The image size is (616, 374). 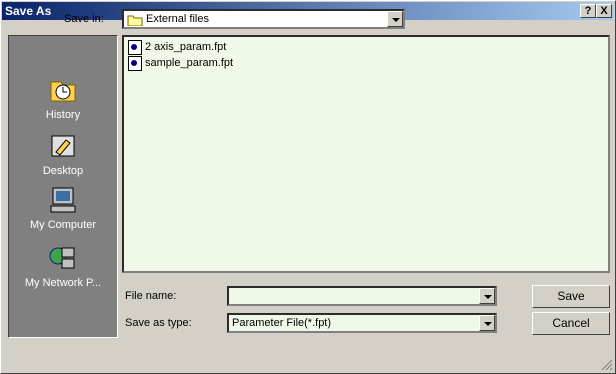 What do you see at coordinates (282, 323) in the screenshot?
I see `save-as-type-value: Parameter File(*.fpt)` at bounding box center [282, 323].